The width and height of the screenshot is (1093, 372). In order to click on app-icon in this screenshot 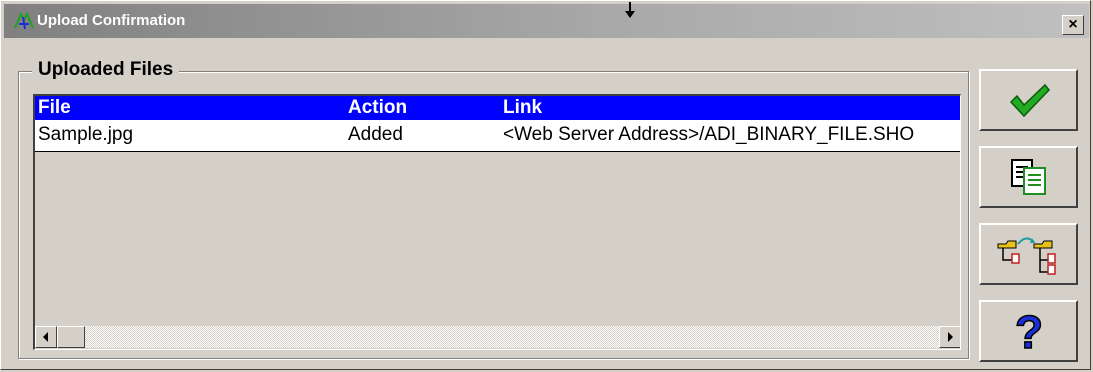, I will do `click(24, 21)`.